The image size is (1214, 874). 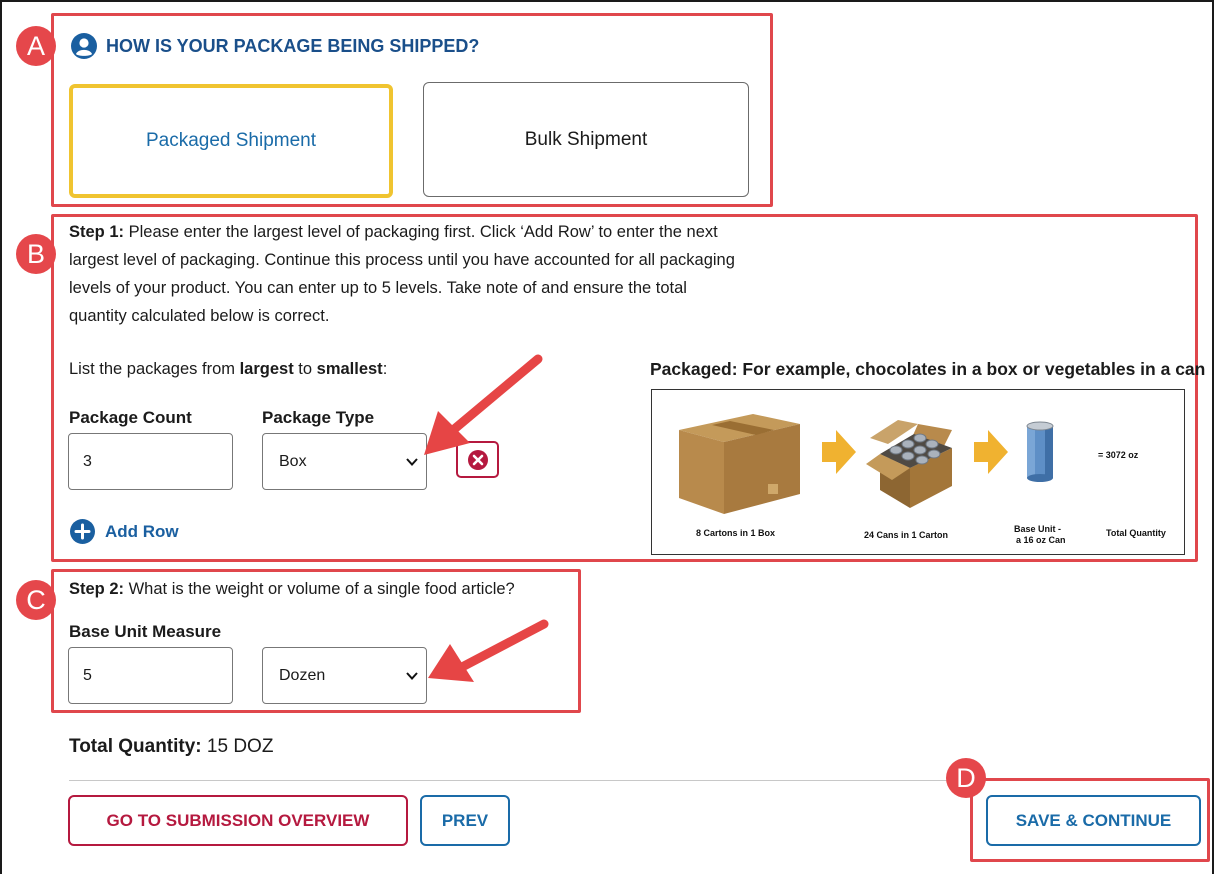 I want to click on callout-badge-a: A, so click(x=36, y=46).